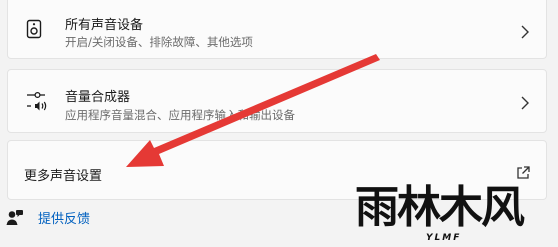 The height and width of the screenshot is (247, 558). Describe the element at coordinates (64, 219) in the screenshot. I see `feedback-label: 提供反馈` at that location.